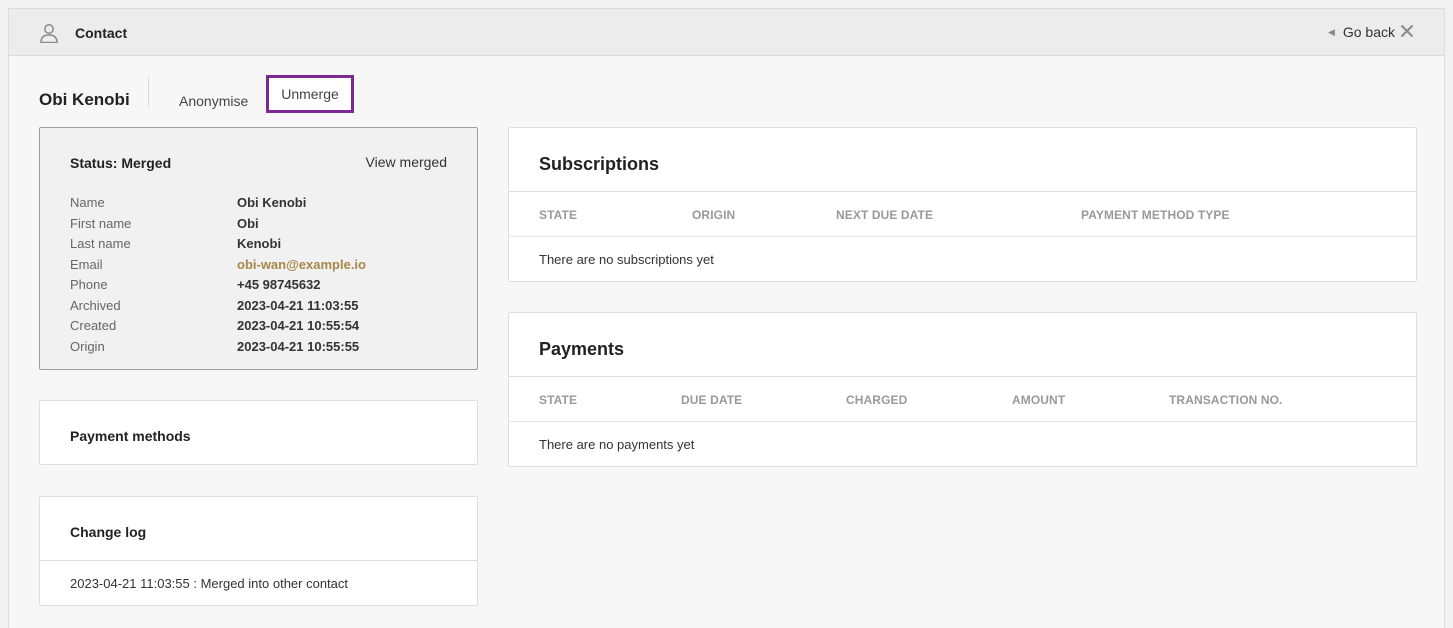  I want to click on column-header-due-date: DUE DATE, so click(711, 400).